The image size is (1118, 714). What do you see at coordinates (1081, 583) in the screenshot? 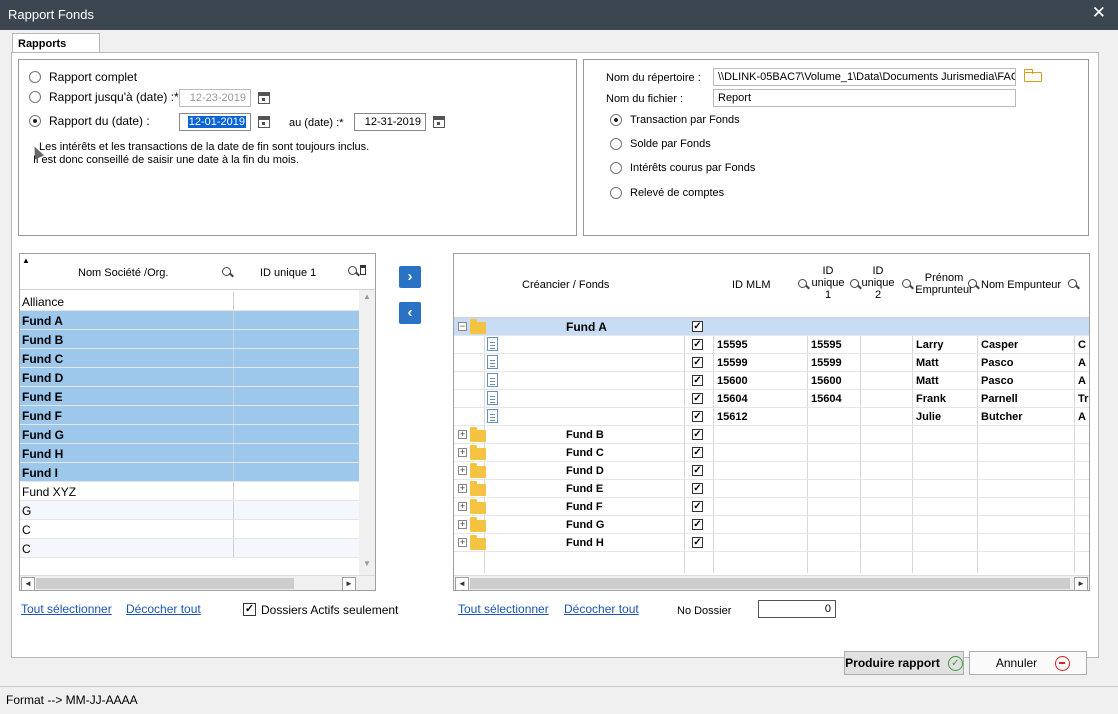
I see `scroll-right-icon: ►` at bounding box center [1081, 583].